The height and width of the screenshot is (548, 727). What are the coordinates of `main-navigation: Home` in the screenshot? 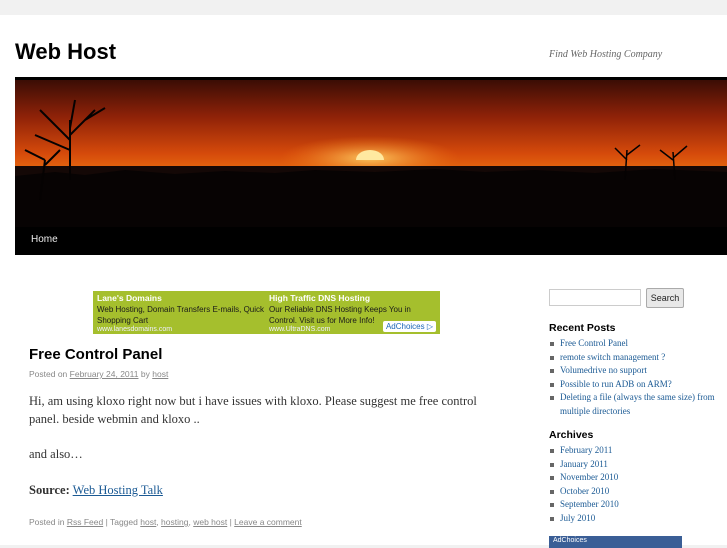 It's located at (371, 241).